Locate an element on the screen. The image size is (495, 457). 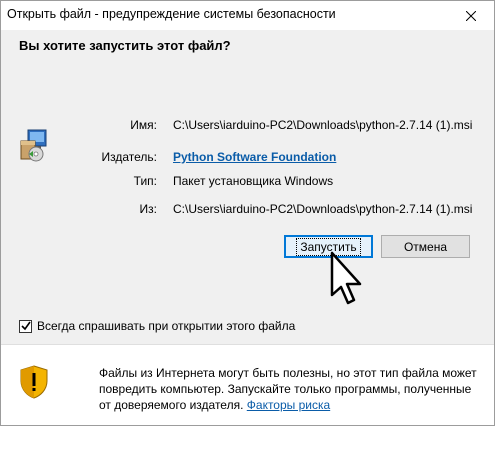
publisher-link: Python Software Foundation is located at coordinates (254, 157).